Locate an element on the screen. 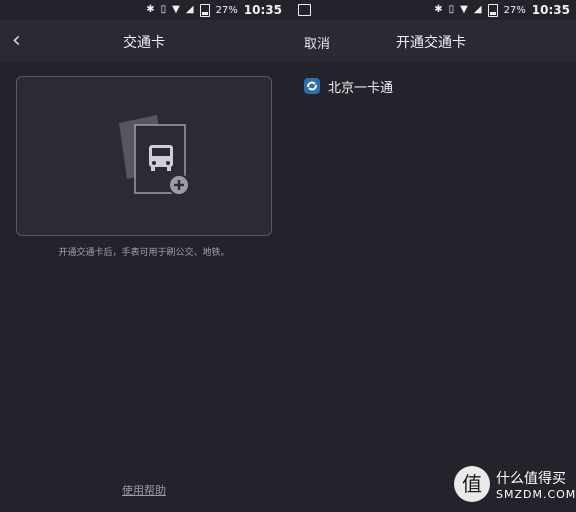 Image resolution: width=576 pixels, height=512 pixels. image-icon is located at coordinates (304, 10).